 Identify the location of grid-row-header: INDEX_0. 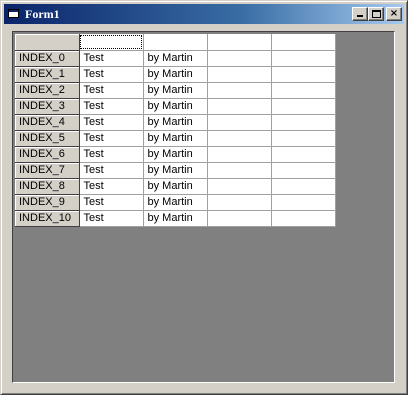
(47, 58).